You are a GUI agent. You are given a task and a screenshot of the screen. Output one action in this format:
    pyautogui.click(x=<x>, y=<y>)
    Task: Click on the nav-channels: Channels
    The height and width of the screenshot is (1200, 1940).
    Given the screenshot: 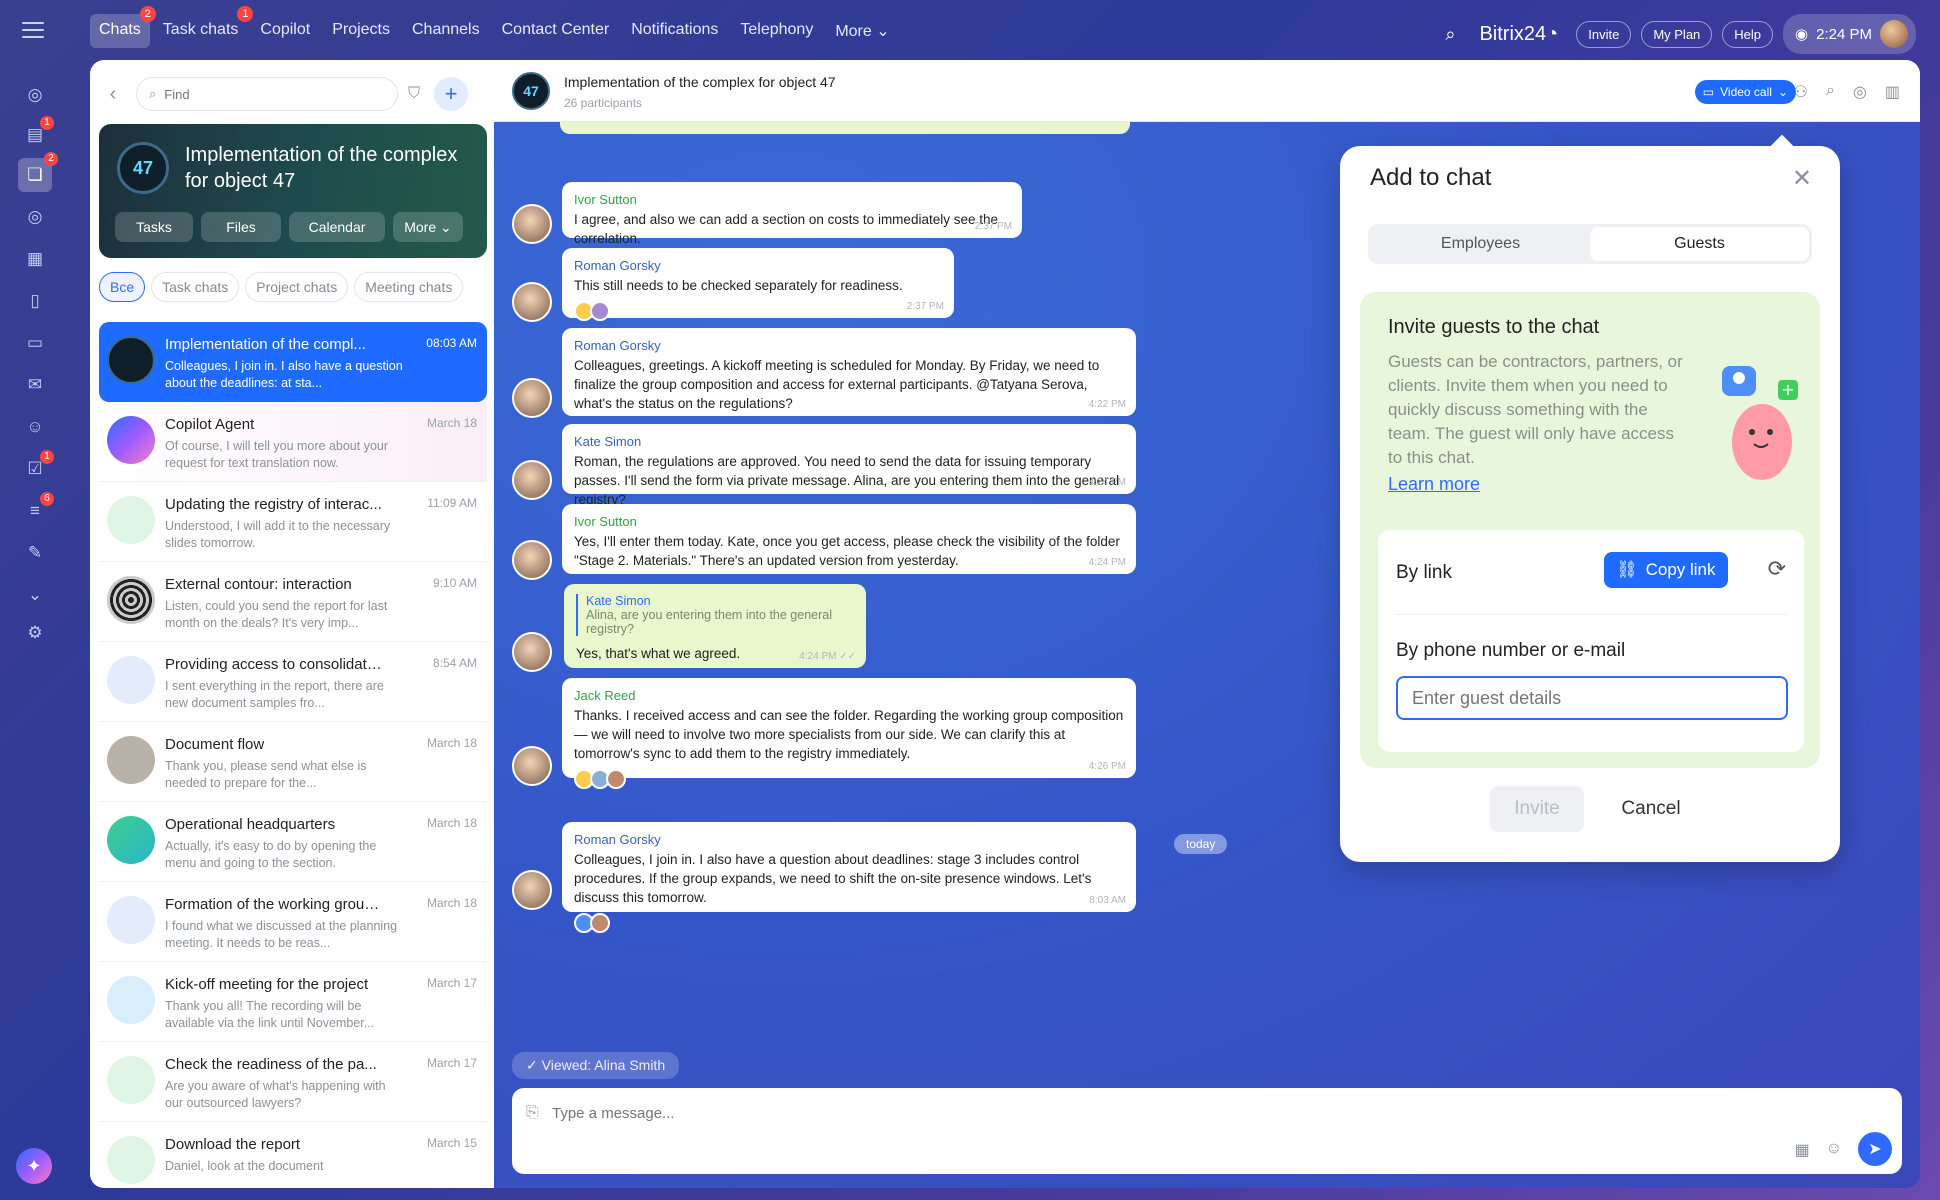 What is the action you would take?
    pyautogui.click(x=446, y=31)
    